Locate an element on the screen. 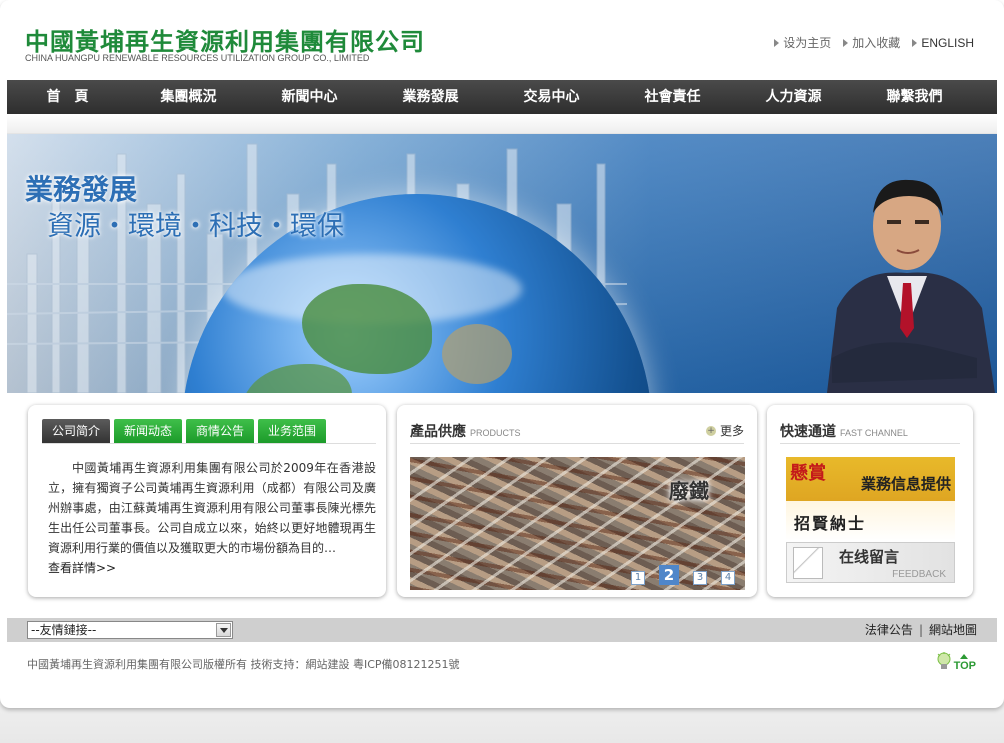 This screenshot has width=1004, height=743. page-button-3: 3 is located at coordinates (700, 578).